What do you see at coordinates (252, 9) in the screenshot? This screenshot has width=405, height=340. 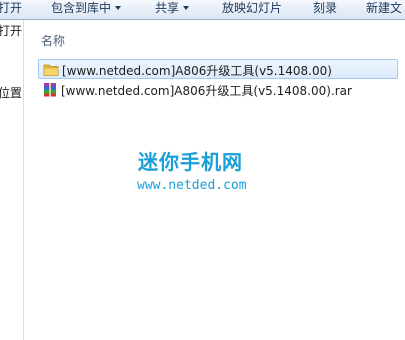 I see `slideshow-button: 放映幻灯片` at bounding box center [252, 9].